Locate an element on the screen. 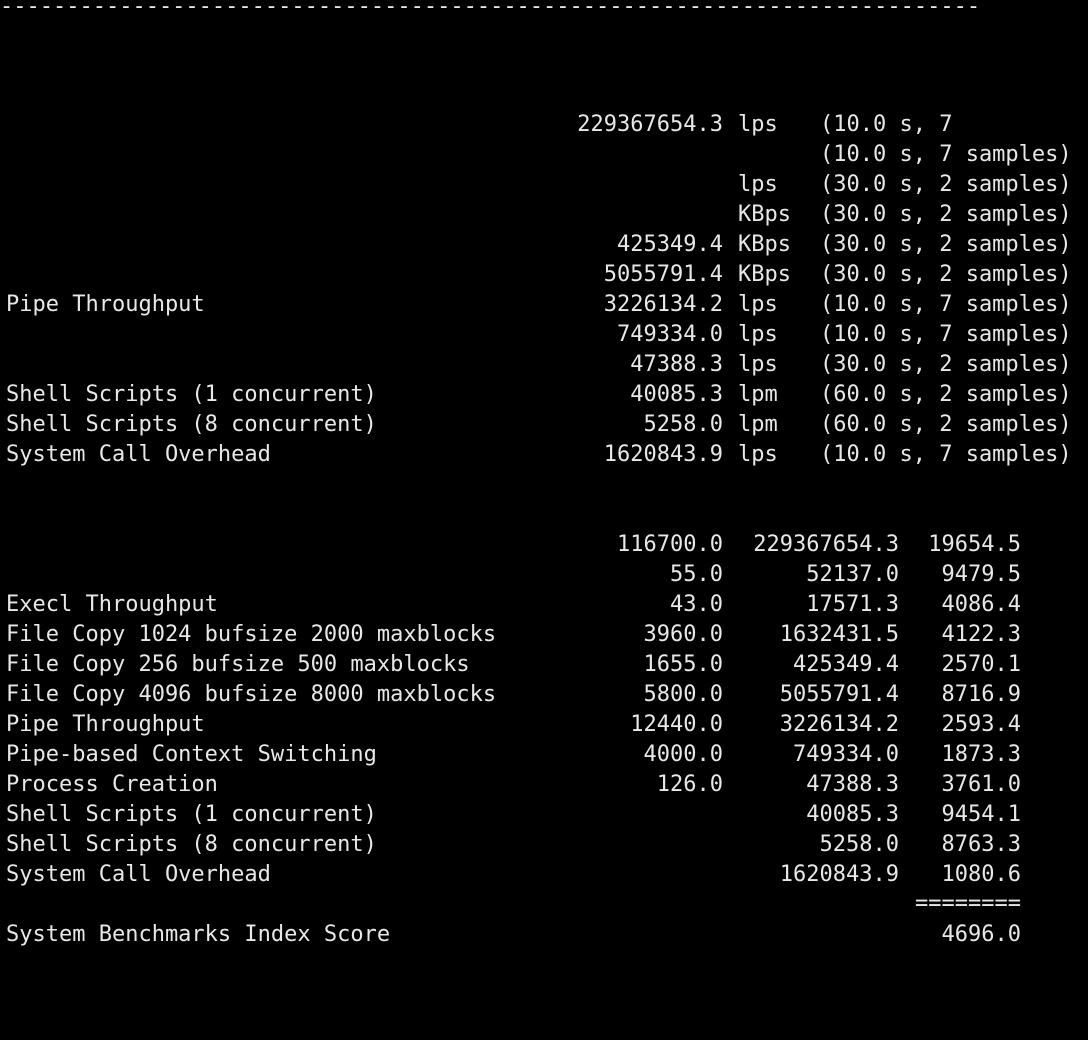 The width and height of the screenshot is (1088, 1040). result-row: (10.0 s, 7 samples) is located at coordinates (544, 155).